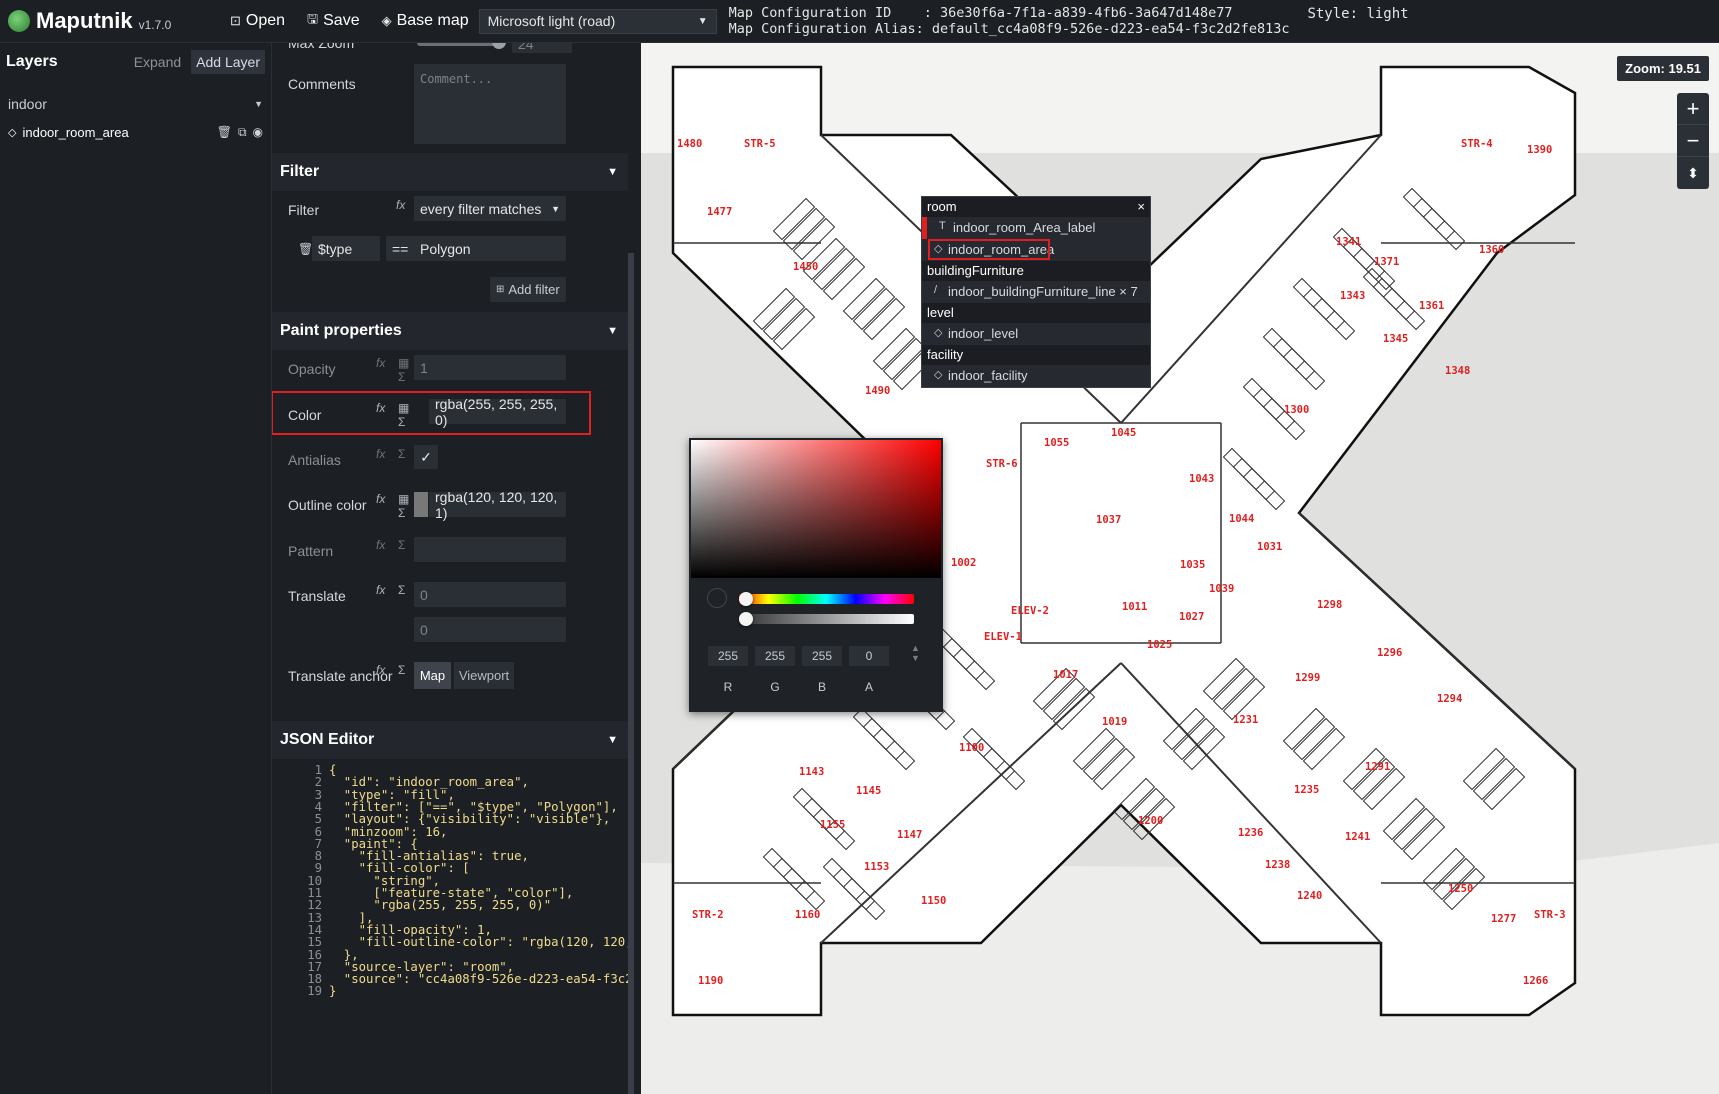 The height and width of the screenshot is (1094, 1719). I want to click on compass-button: ⬍, so click(1693, 173).